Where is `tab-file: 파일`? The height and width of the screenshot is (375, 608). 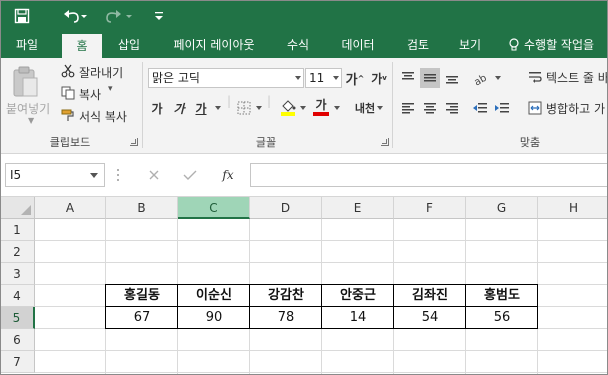
tab-file: 파일 is located at coordinates (27, 45).